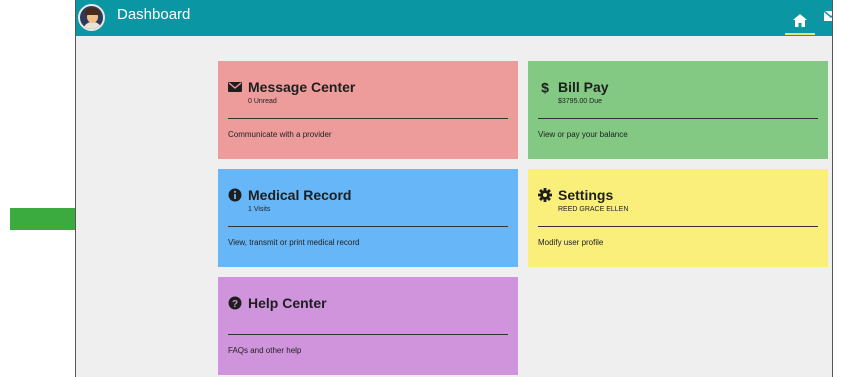 The image size is (841, 377). I want to click on card-title: Help Center, so click(287, 303).